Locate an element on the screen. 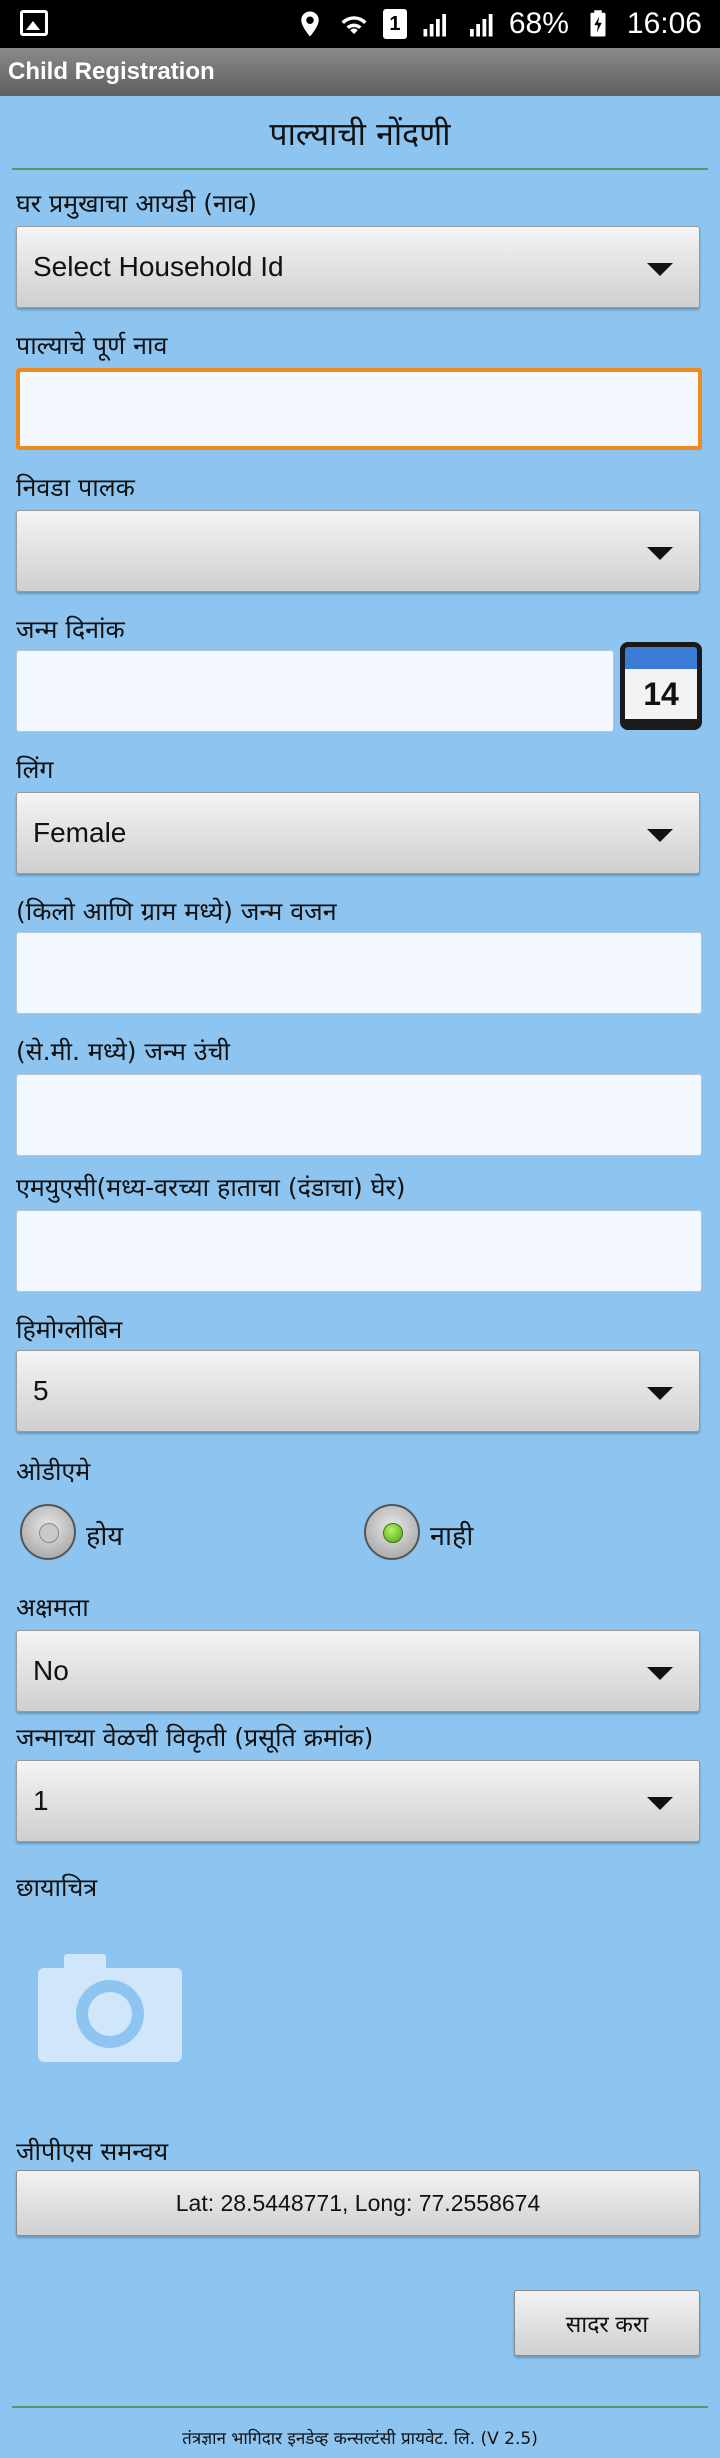  disability-label: अक्षमता is located at coordinates (52, 1607).